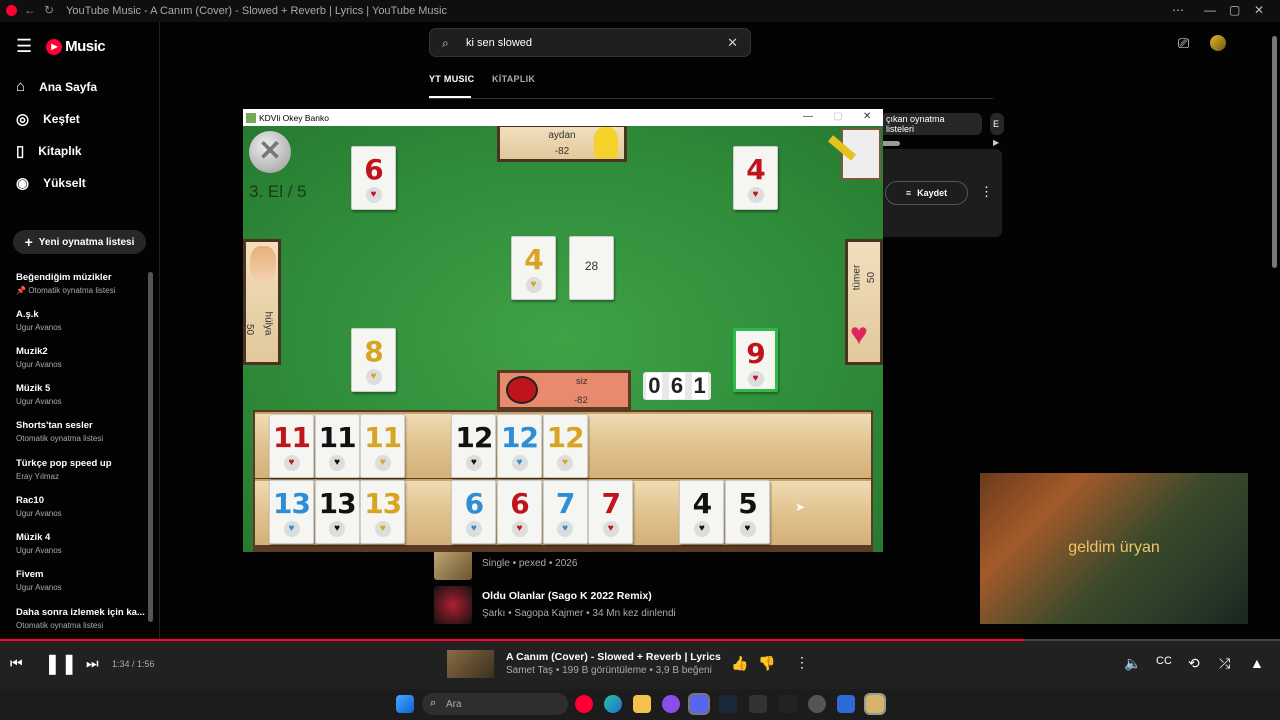 The height and width of the screenshot is (720, 1280). What do you see at coordinates (1259, 10) in the screenshot?
I see `close-icon: ✕` at bounding box center [1259, 10].